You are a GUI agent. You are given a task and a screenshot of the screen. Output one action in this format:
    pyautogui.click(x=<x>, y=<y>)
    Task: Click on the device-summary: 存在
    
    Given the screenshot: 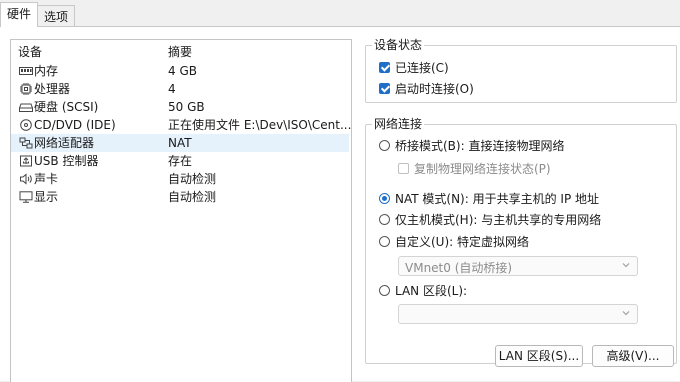 What is the action you would take?
    pyautogui.click(x=180, y=161)
    